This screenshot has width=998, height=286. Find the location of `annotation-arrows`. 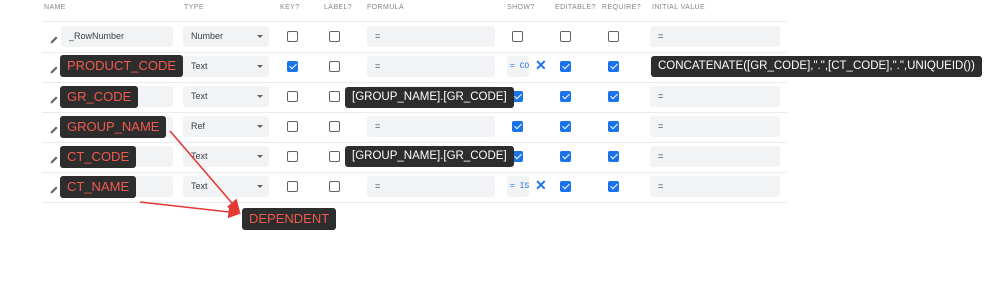

annotation-arrows is located at coordinates (190, 174).